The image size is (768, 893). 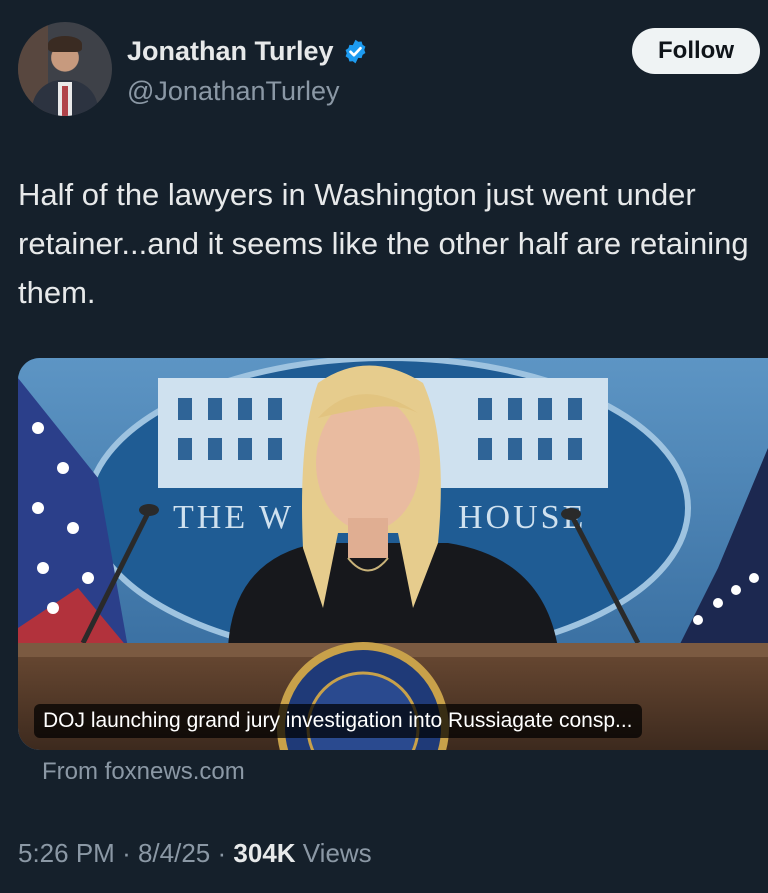 What do you see at coordinates (355, 51) in the screenshot?
I see `verified-badge-icon` at bounding box center [355, 51].